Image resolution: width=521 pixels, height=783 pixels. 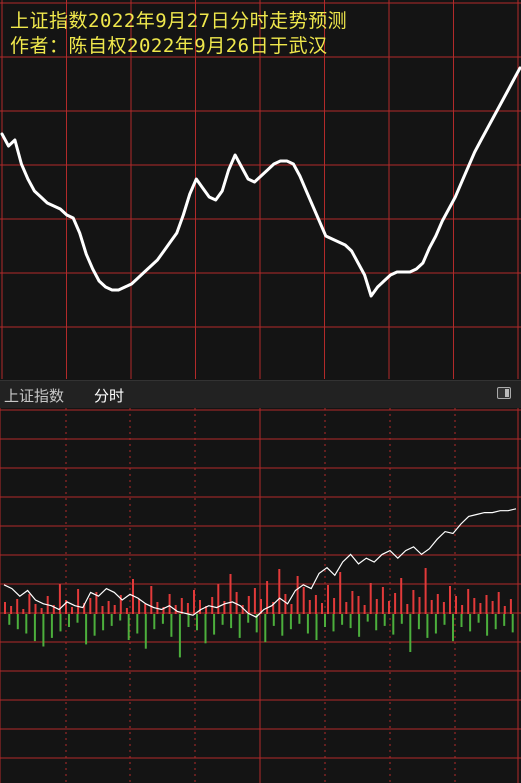 What do you see at coordinates (260, 394) in the screenshot?
I see `panel-header: 上证指数 分时` at bounding box center [260, 394].